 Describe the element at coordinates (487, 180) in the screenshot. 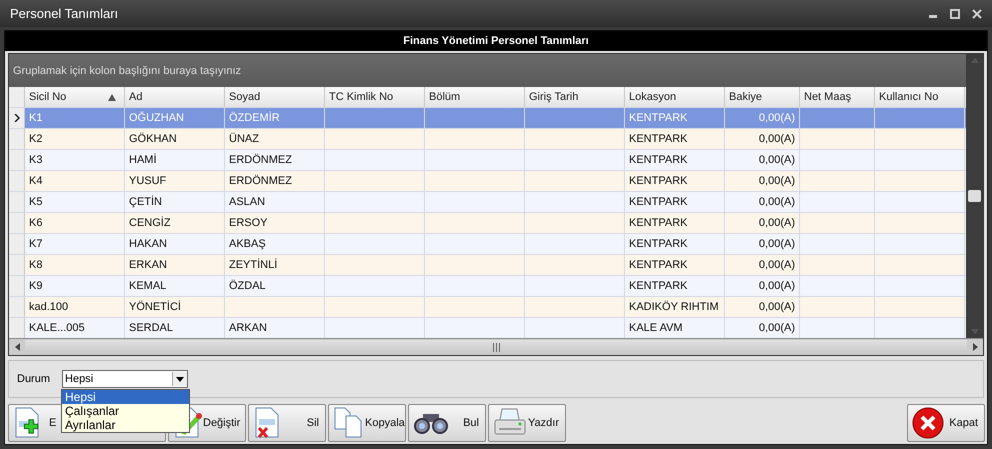

I see `table-row: K4 YUSUF ERDÖNMEZ KENTPARK 0,00(A)` at that location.